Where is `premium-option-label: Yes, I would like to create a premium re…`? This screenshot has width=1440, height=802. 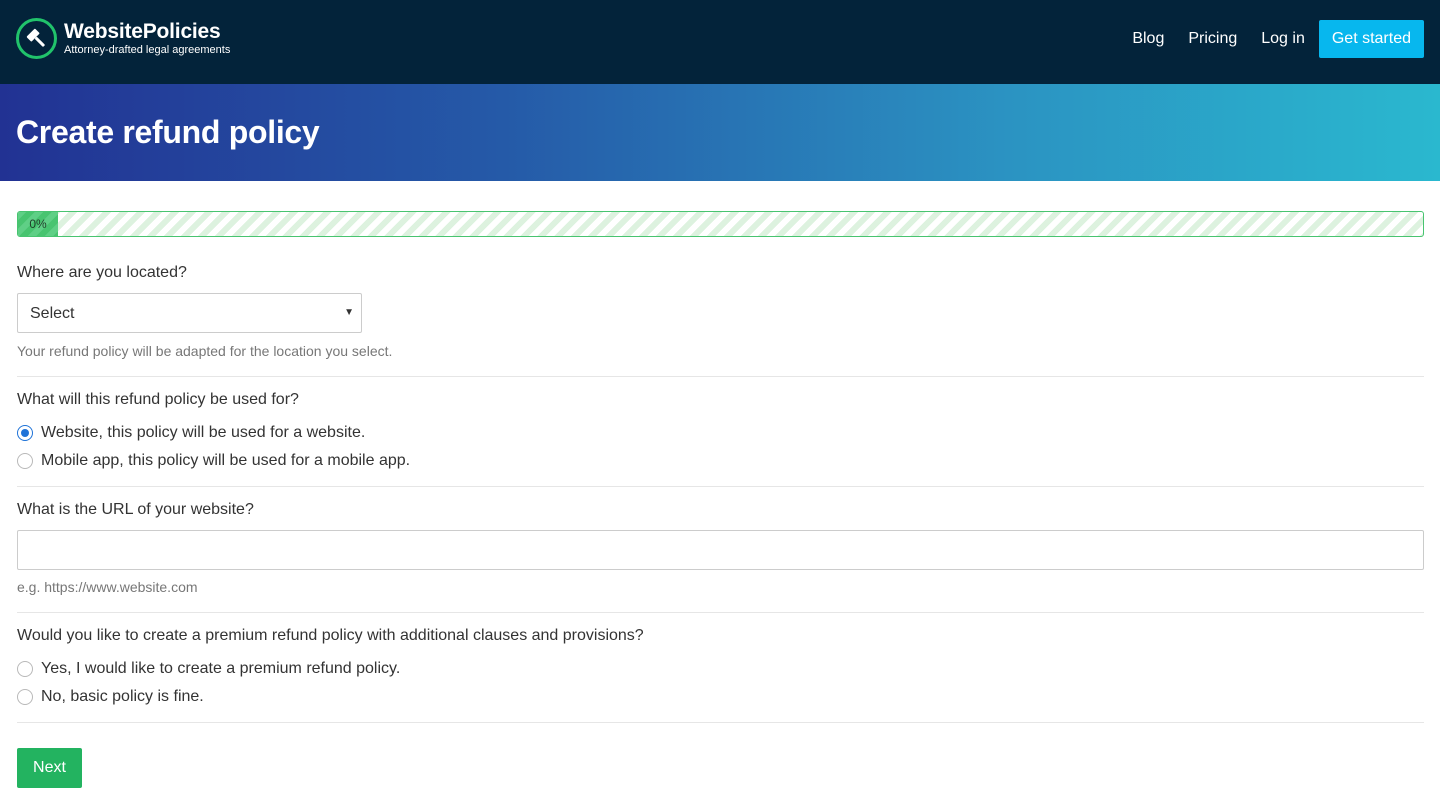 premium-option-label: Yes, I would like to create a premium re… is located at coordinates (221, 668).